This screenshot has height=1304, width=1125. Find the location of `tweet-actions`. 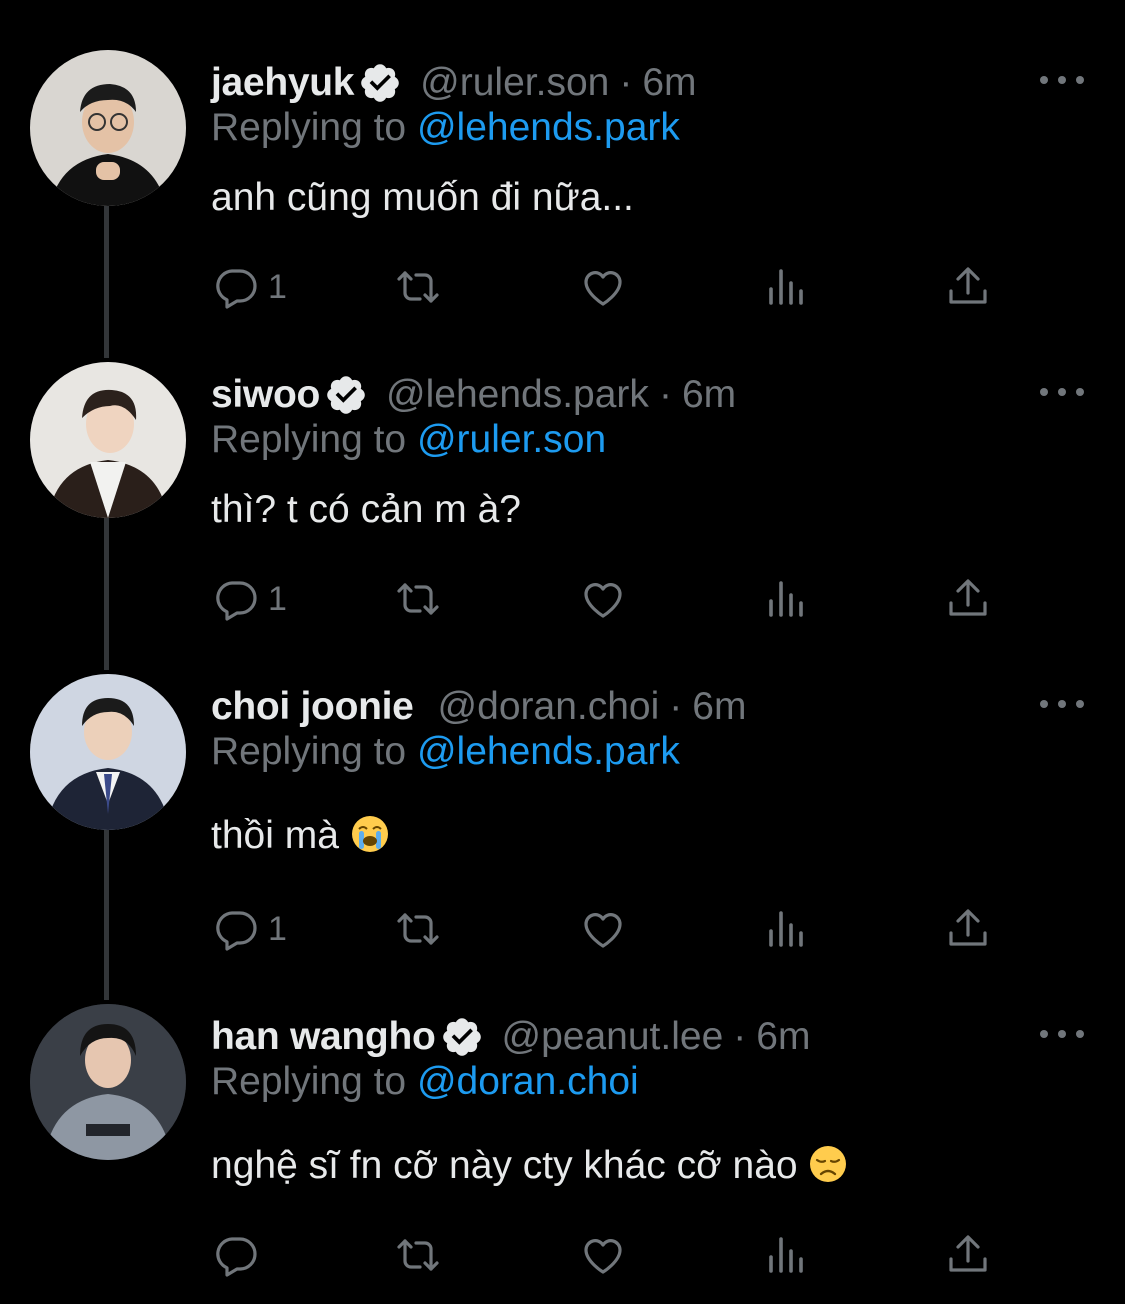

tweet-actions is located at coordinates (607, 1255).